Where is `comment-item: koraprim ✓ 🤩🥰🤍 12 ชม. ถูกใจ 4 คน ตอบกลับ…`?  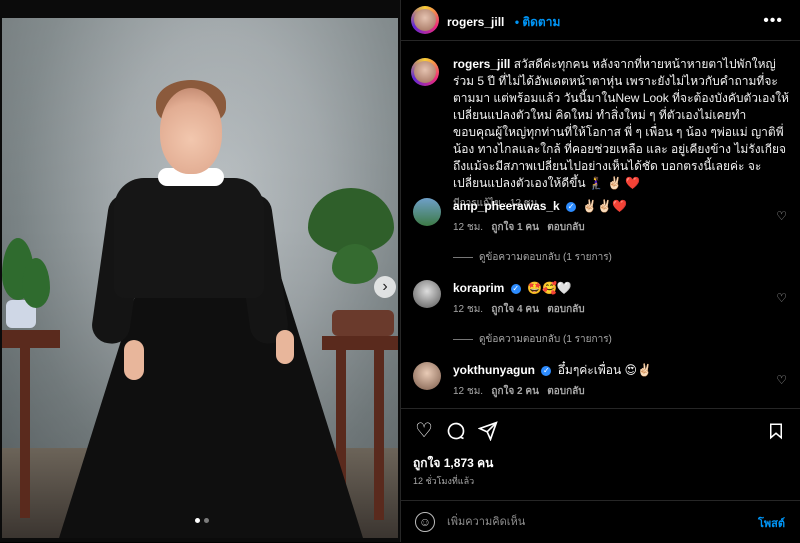
comment-item: koraprim ✓ 🤩🥰🤍 12 ชม. ถูกใจ 4 คน ตอบกลับ… is located at coordinates (601, 299).